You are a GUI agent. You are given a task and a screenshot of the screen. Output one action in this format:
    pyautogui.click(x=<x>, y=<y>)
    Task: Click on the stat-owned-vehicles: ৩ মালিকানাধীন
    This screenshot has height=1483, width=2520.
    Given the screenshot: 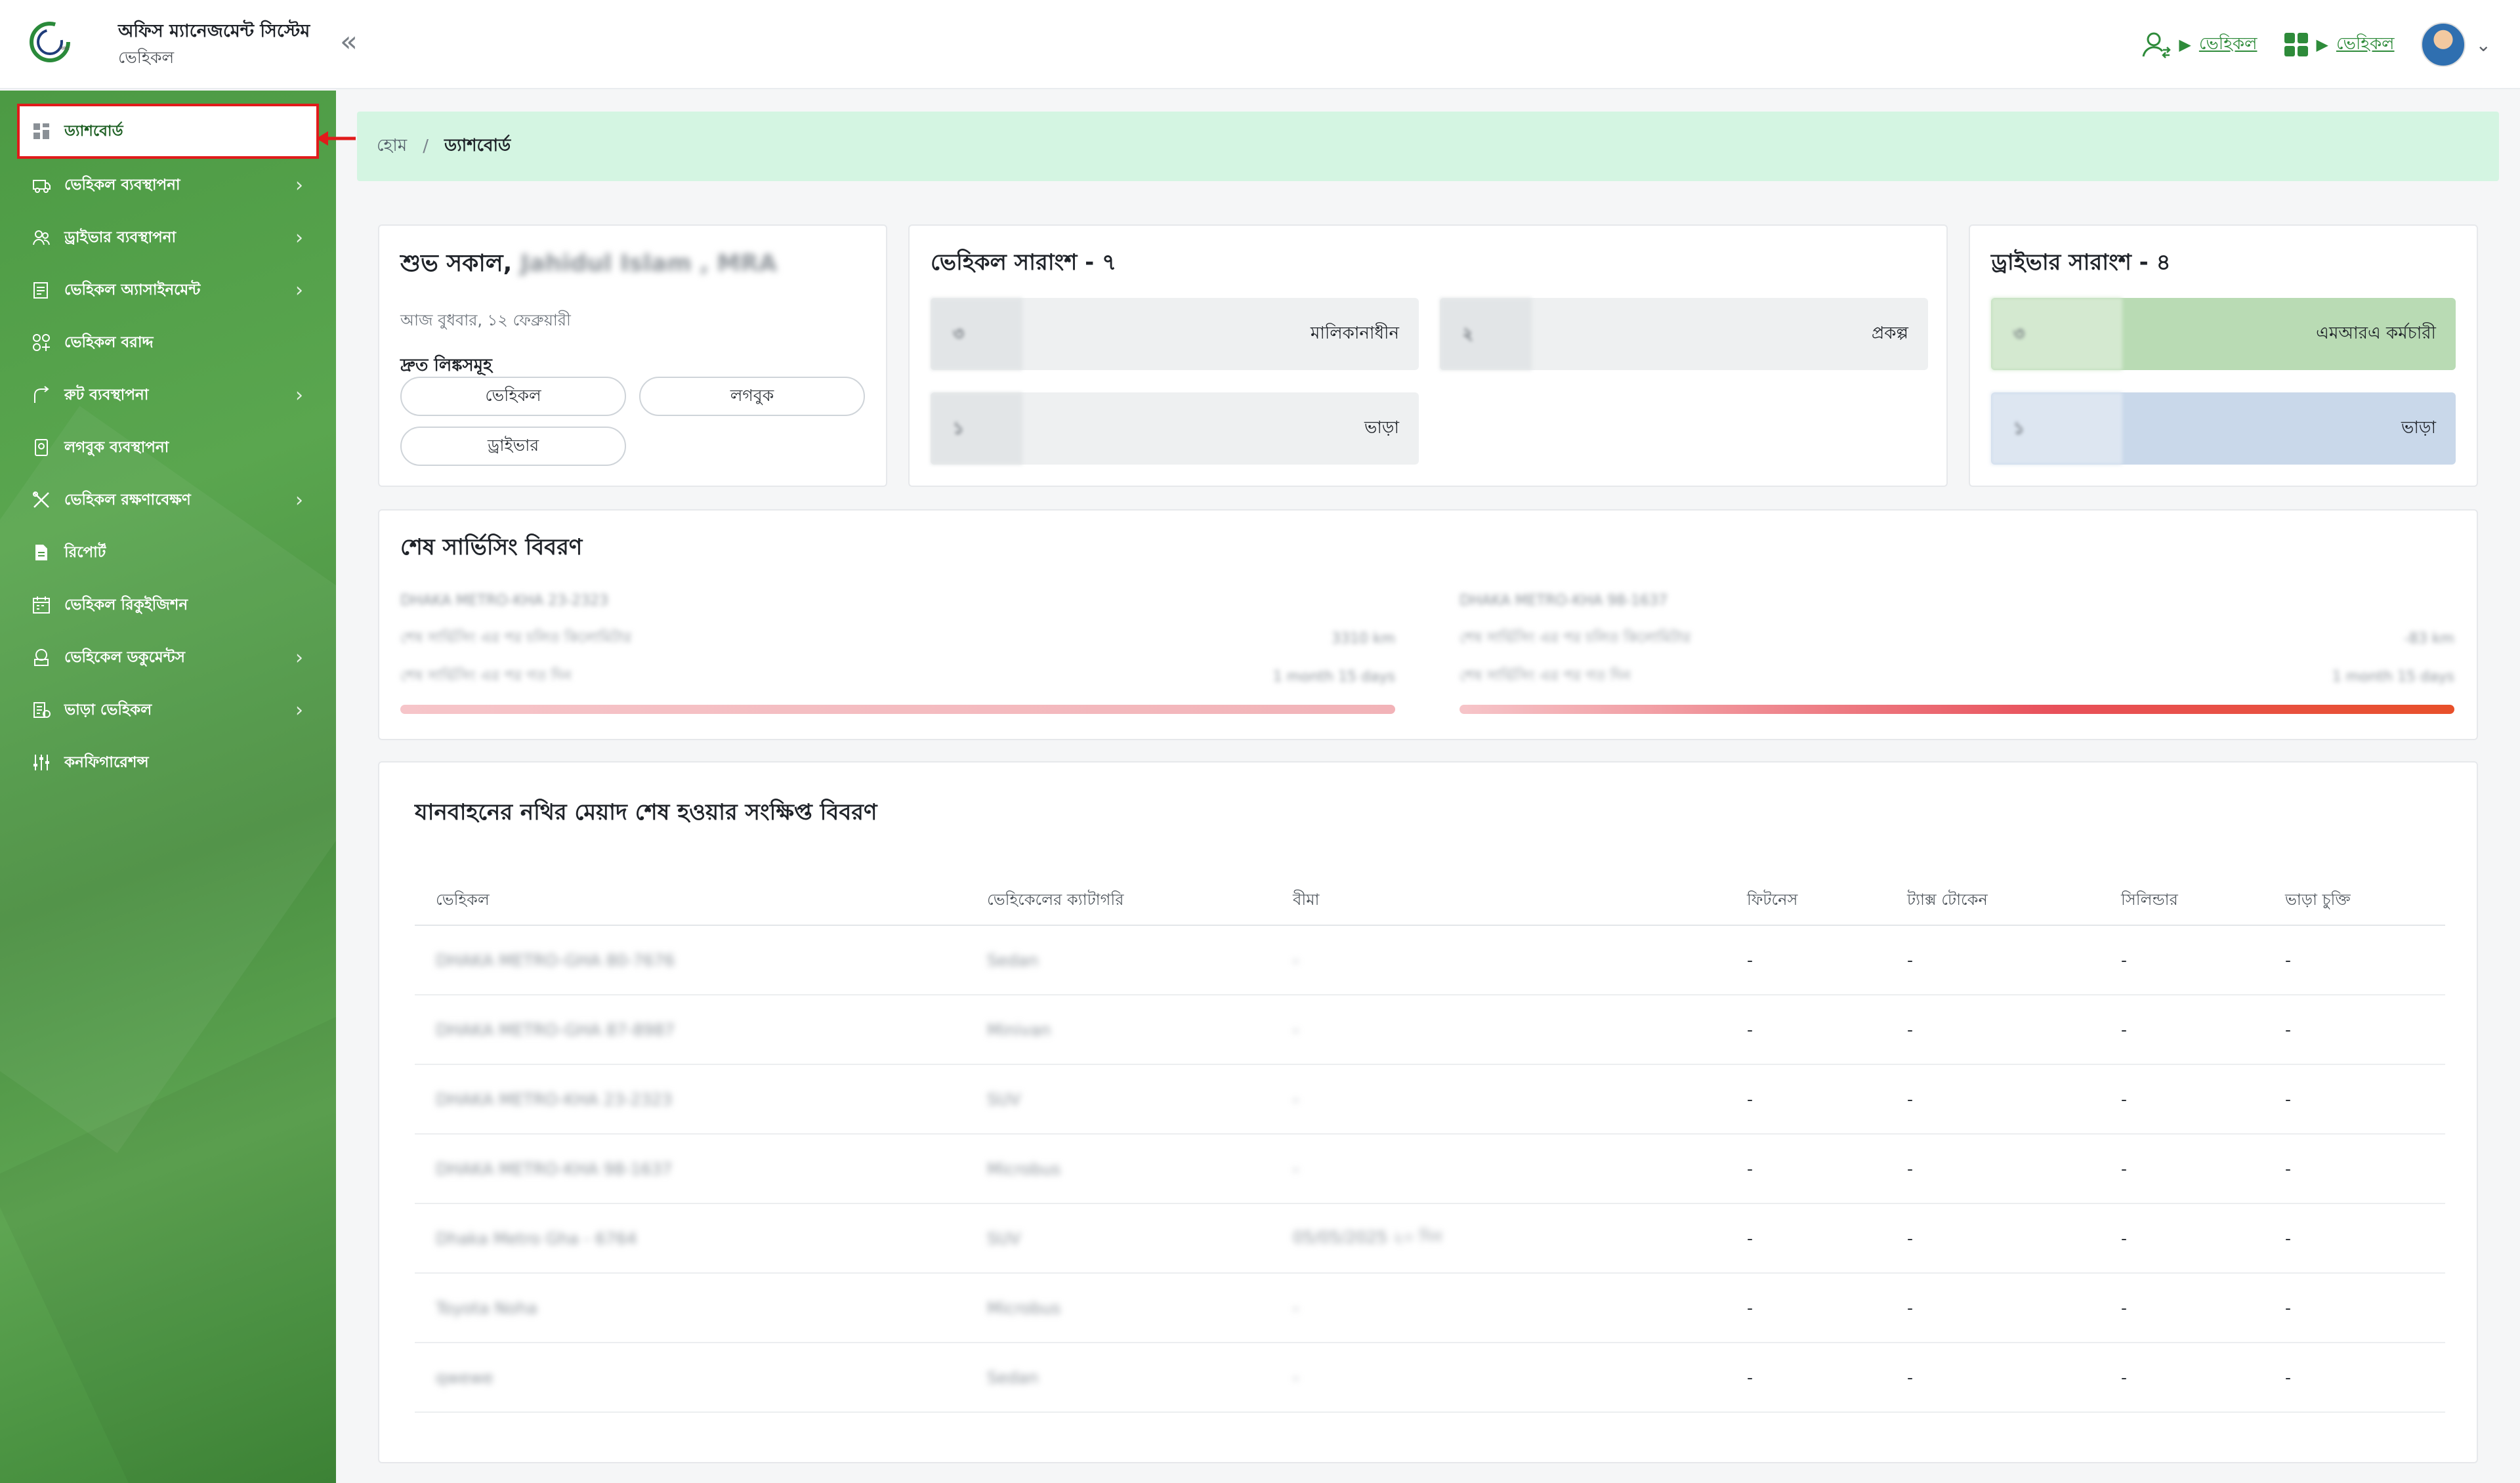 What is the action you would take?
    pyautogui.click(x=1175, y=334)
    